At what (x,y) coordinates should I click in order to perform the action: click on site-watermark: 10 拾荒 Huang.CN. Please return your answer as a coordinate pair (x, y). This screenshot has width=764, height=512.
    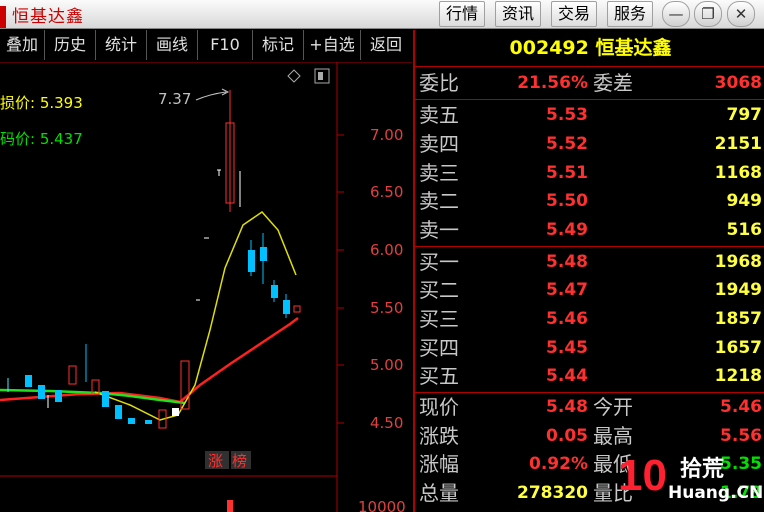
    Looking at the image, I should click on (691, 474).